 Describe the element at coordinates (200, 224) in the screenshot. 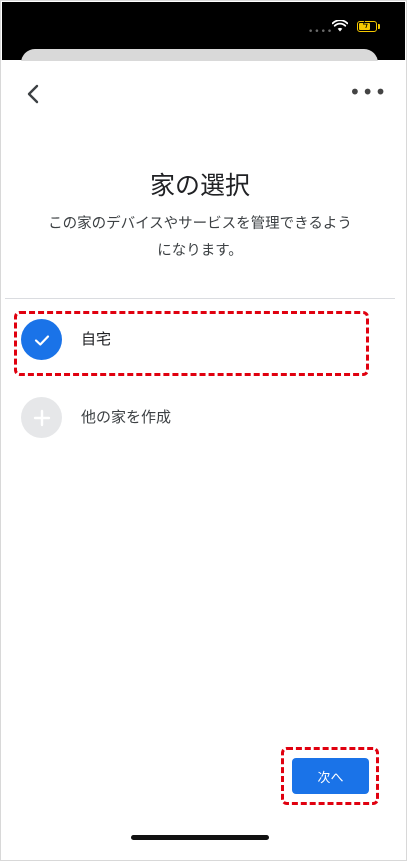

I see `subtitle-line-1: この家のデバイスやサービスを管理できるよう` at that location.